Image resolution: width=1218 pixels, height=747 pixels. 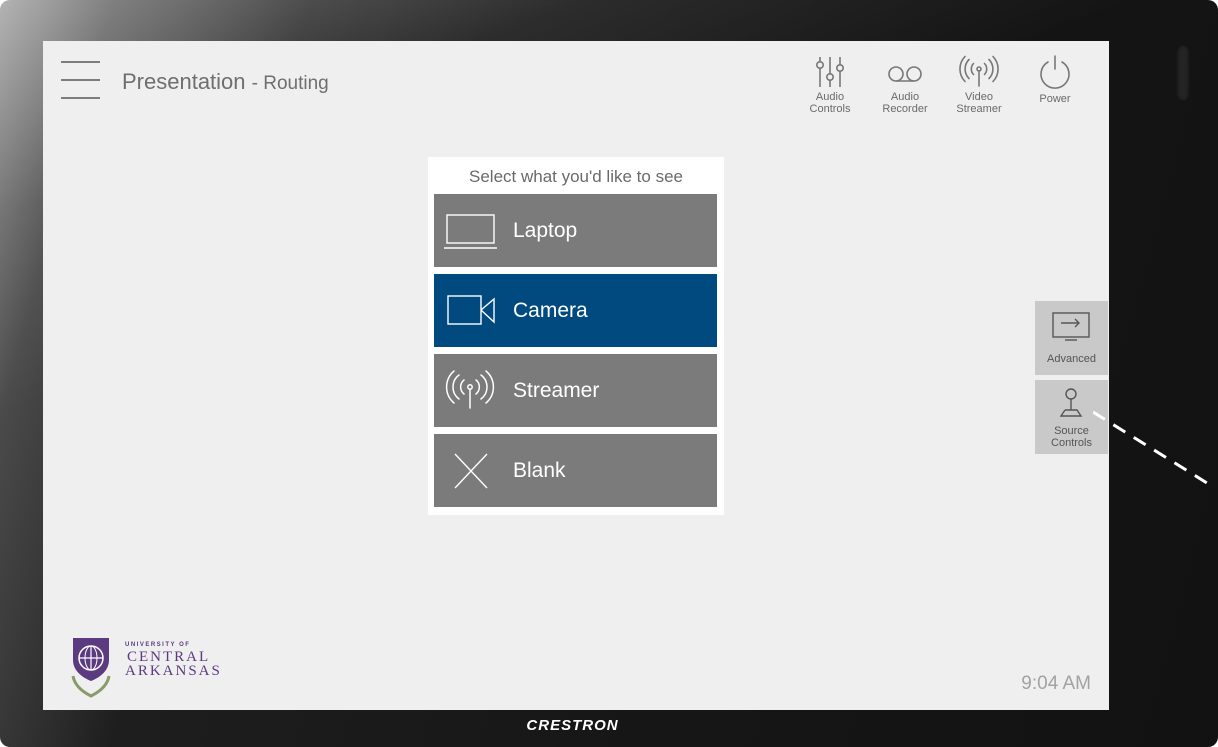 What do you see at coordinates (539, 470) in the screenshot?
I see `source-label: Blank` at bounding box center [539, 470].